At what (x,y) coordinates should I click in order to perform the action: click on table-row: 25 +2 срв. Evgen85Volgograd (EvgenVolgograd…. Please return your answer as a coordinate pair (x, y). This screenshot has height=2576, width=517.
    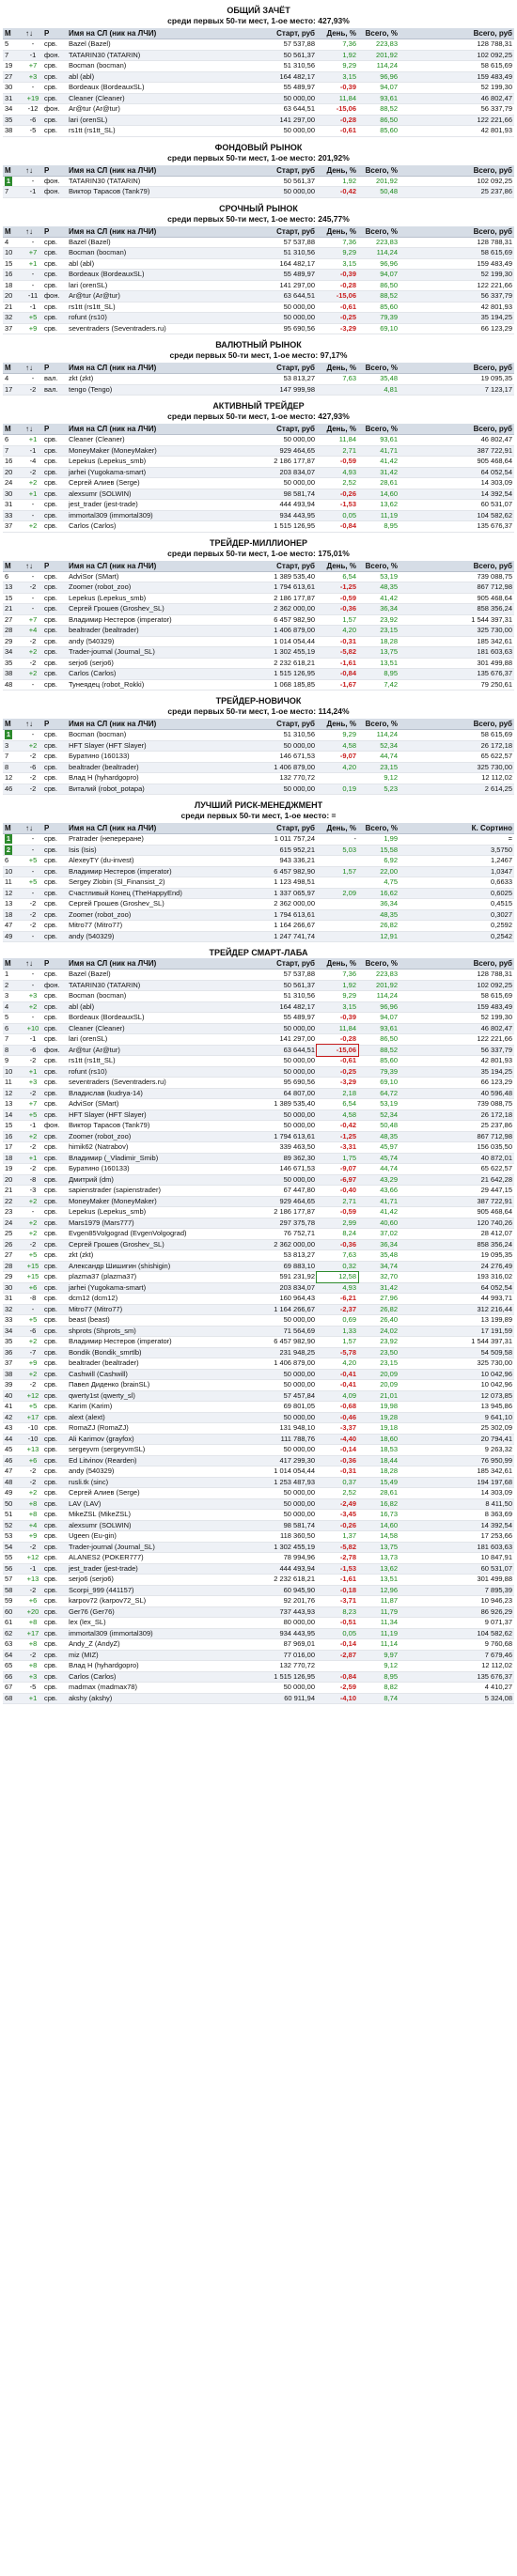
    Looking at the image, I should click on (258, 1234).